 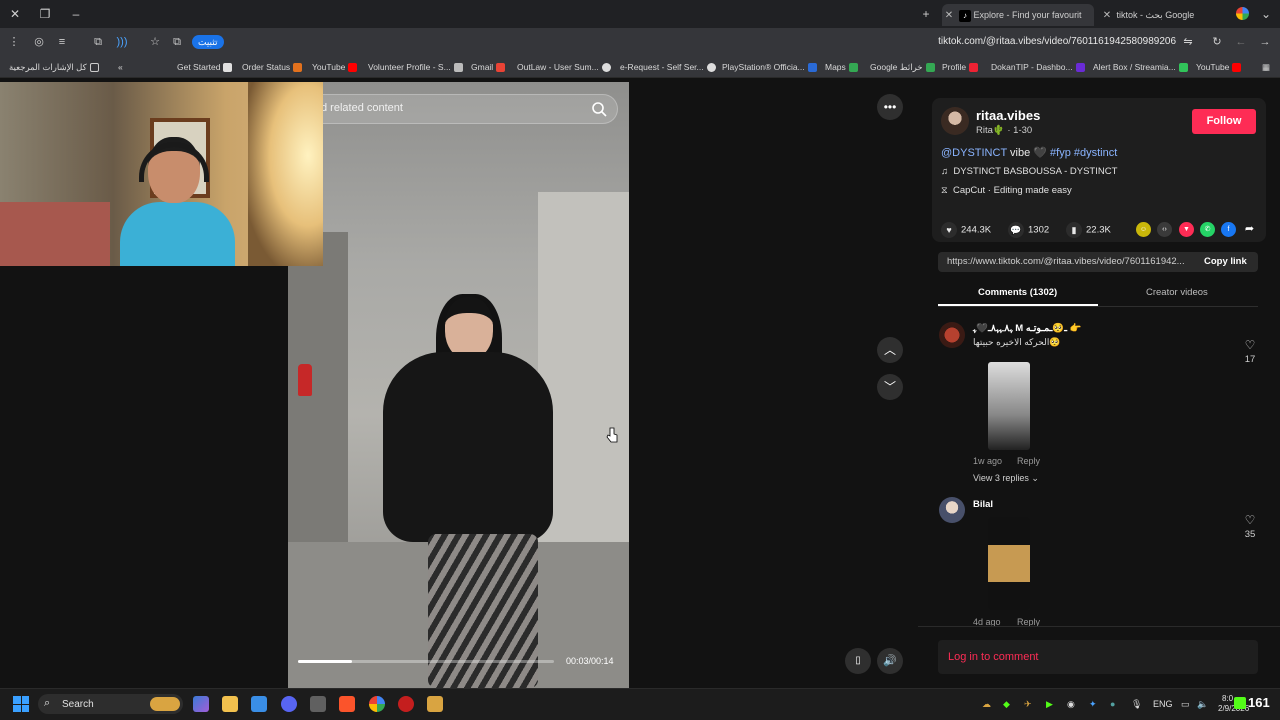 I want to click on mention-link: @DYSTINCT, so click(x=974, y=153).